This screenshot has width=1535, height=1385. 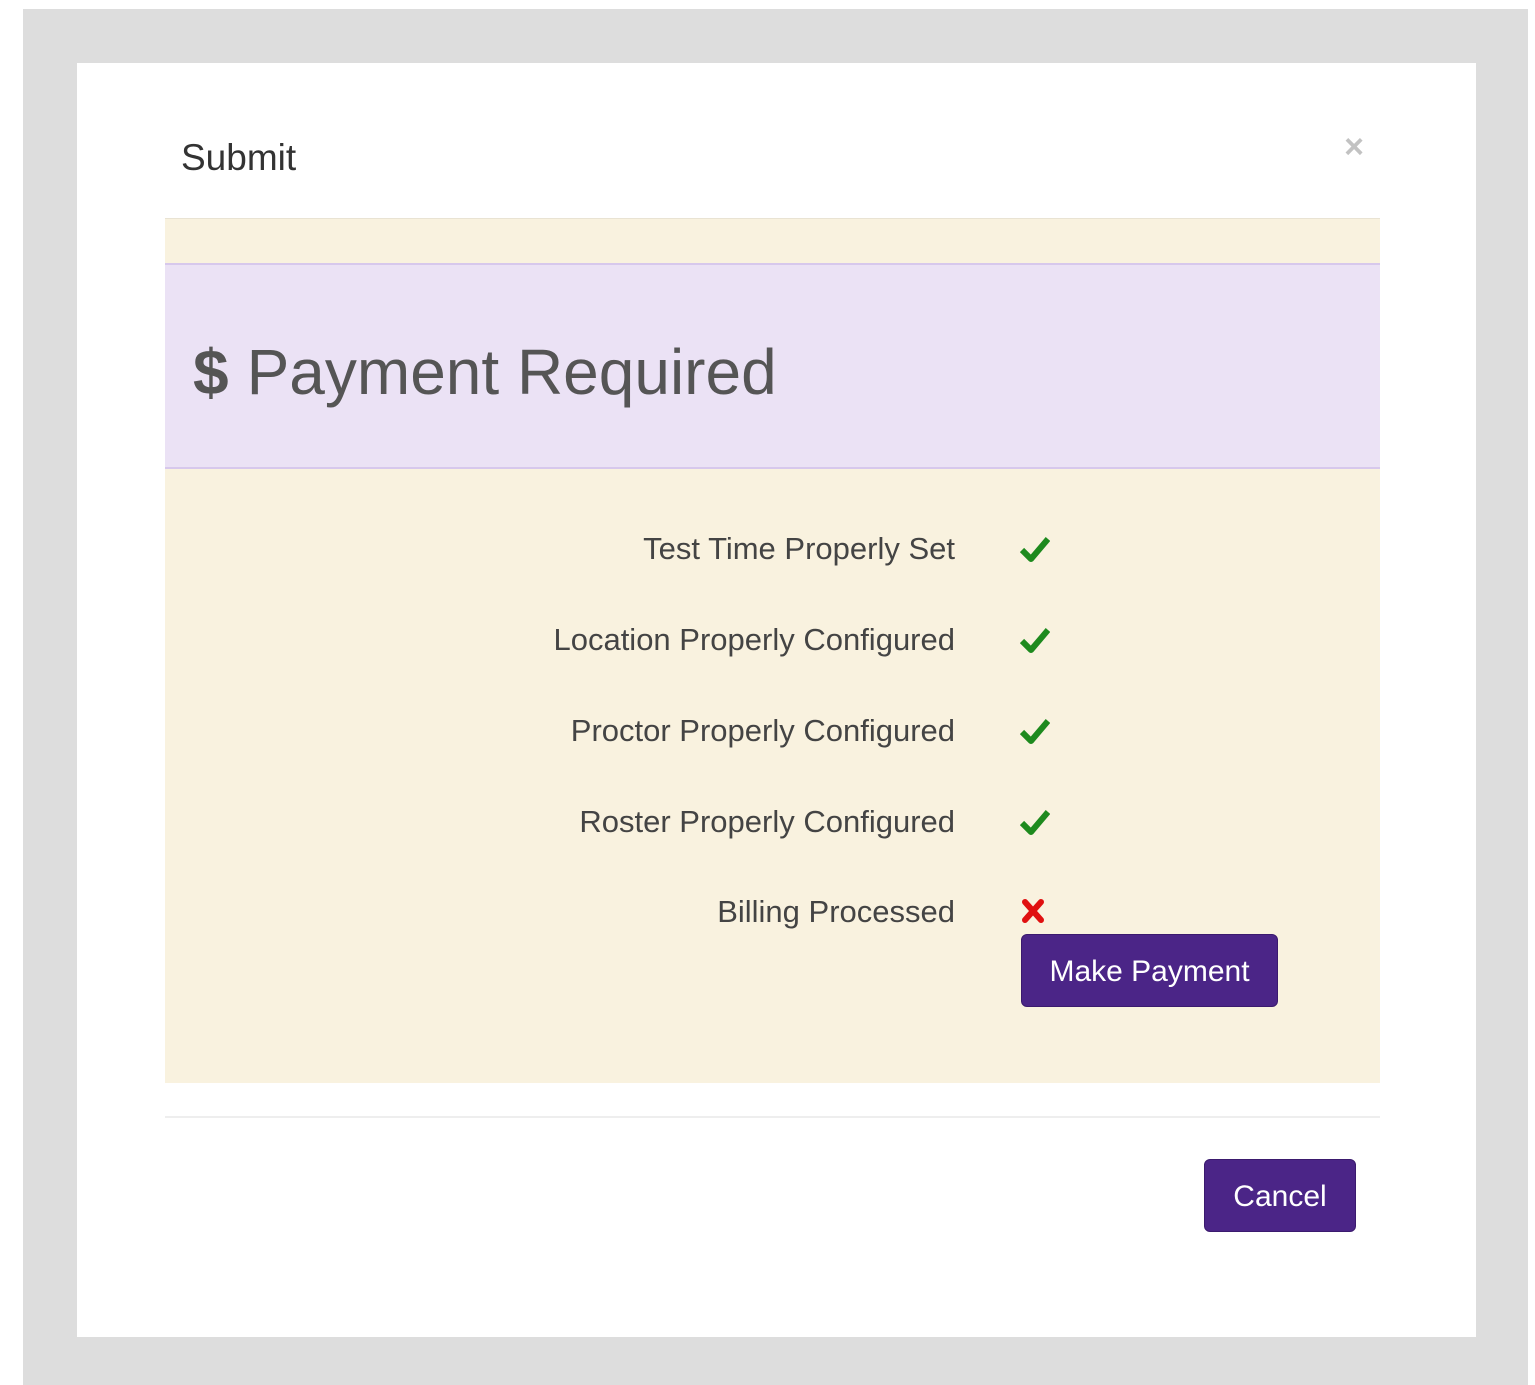 I want to click on close-button: ×, so click(x=1354, y=147).